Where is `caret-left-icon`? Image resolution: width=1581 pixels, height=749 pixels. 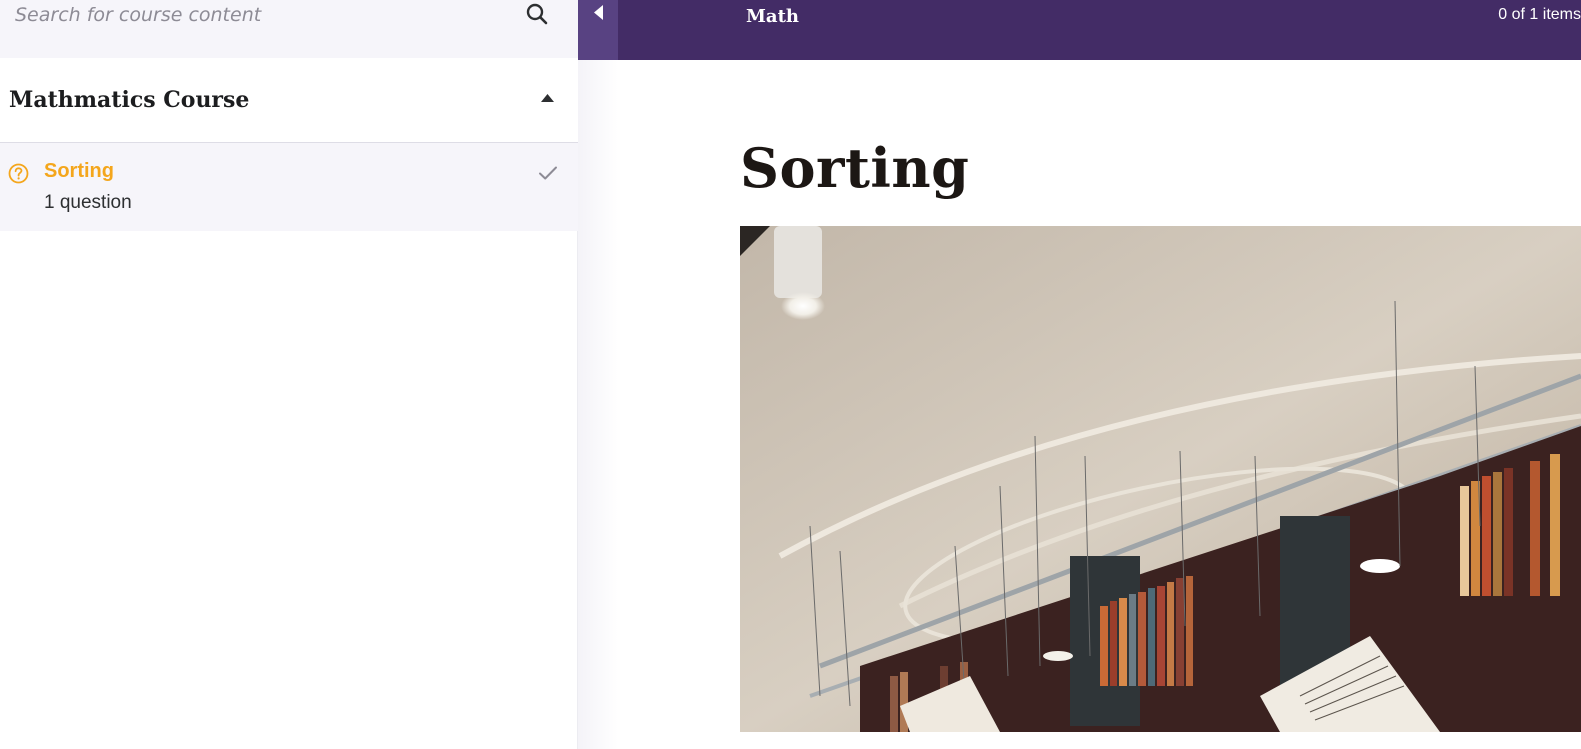 caret-left-icon is located at coordinates (598, 12).